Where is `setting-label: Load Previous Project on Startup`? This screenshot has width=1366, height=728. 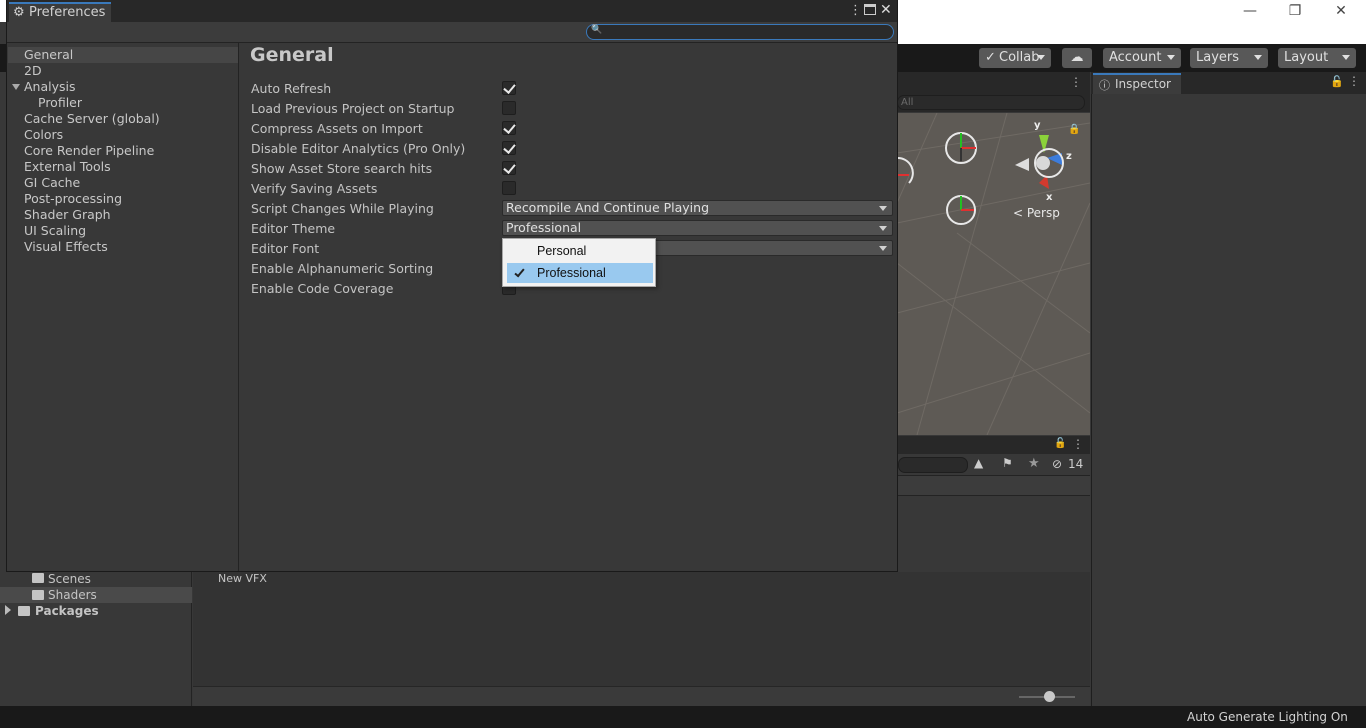
setting-label: Load Previous Project on Startup is located at coordinates (353, 108).